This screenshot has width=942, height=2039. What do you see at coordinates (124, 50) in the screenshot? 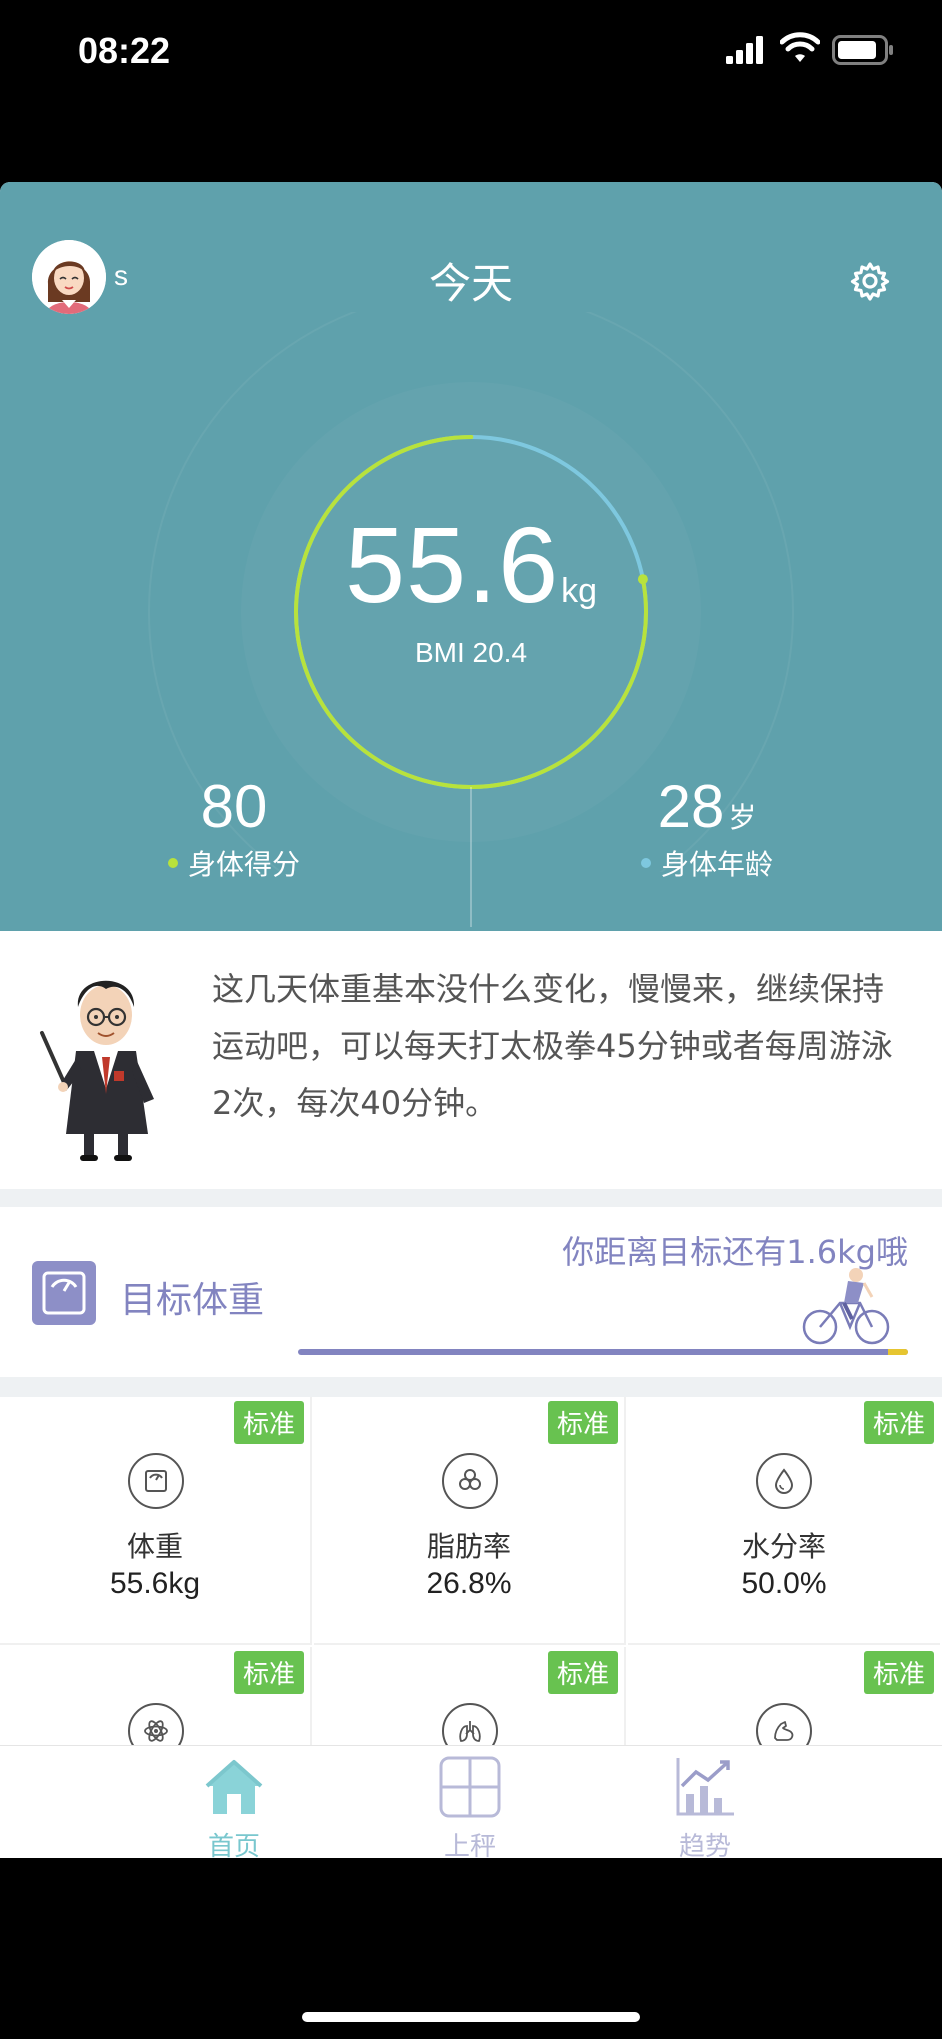
I see `status-time: 08:22` at bounding box center [124, 50].